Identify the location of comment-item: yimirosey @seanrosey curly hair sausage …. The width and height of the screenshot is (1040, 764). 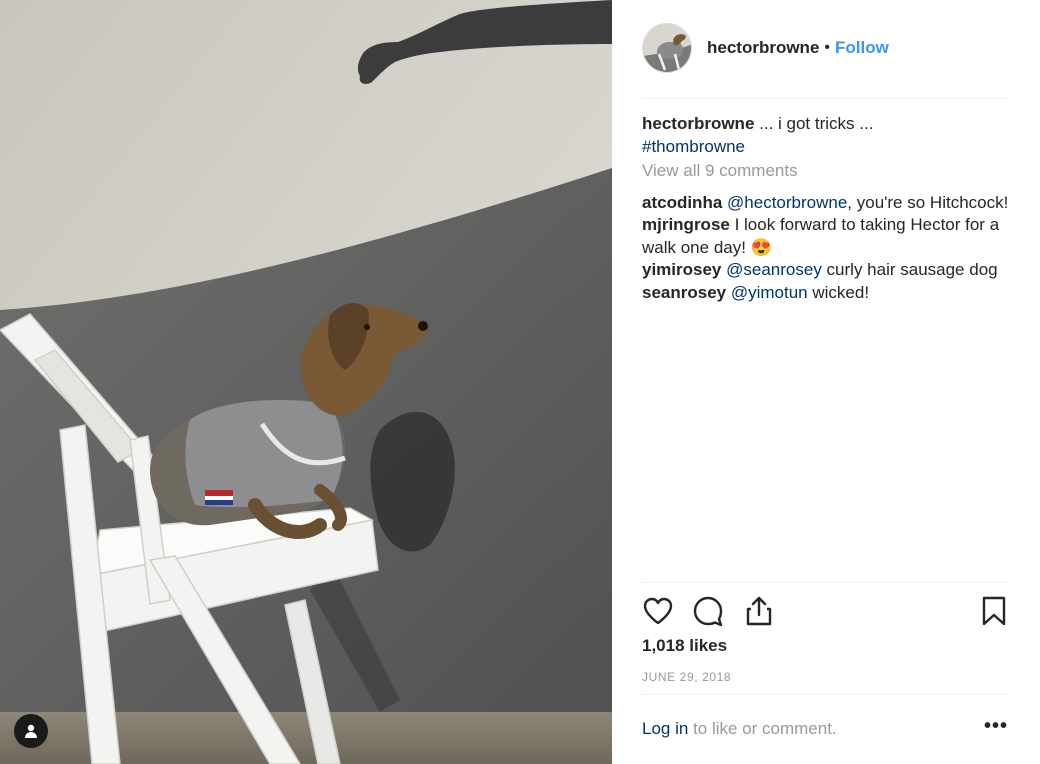
(832, 270).